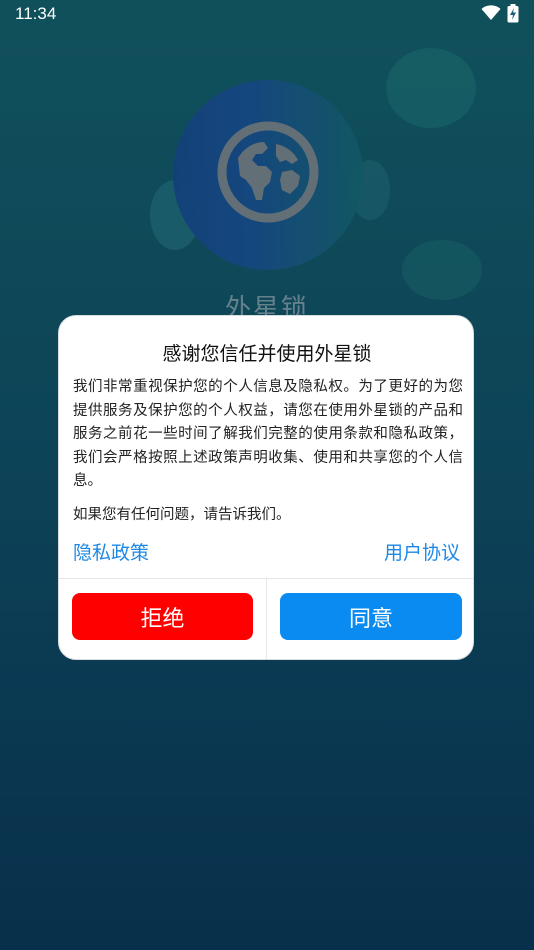 The height and width of the screenshot is (950, 534). What do you see at coordinates (491, 12) in the screenshot?
I see `wifi-icon` at bounding box center [491, 12].